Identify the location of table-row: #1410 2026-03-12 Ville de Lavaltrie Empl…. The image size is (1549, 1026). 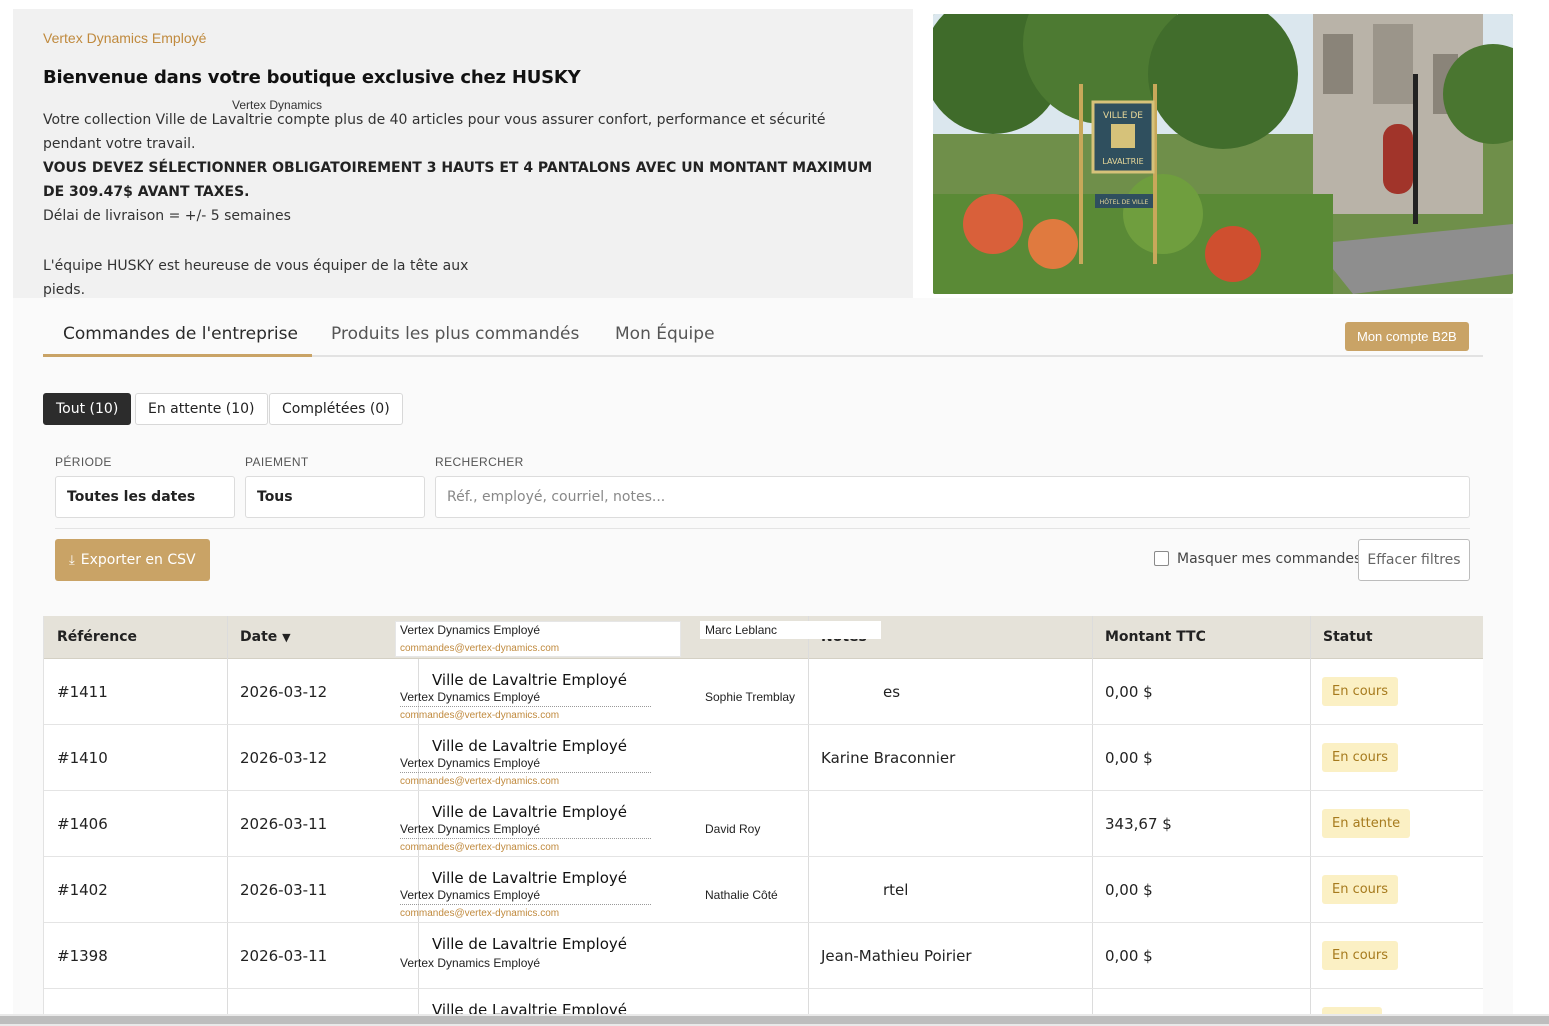
(763, 758).